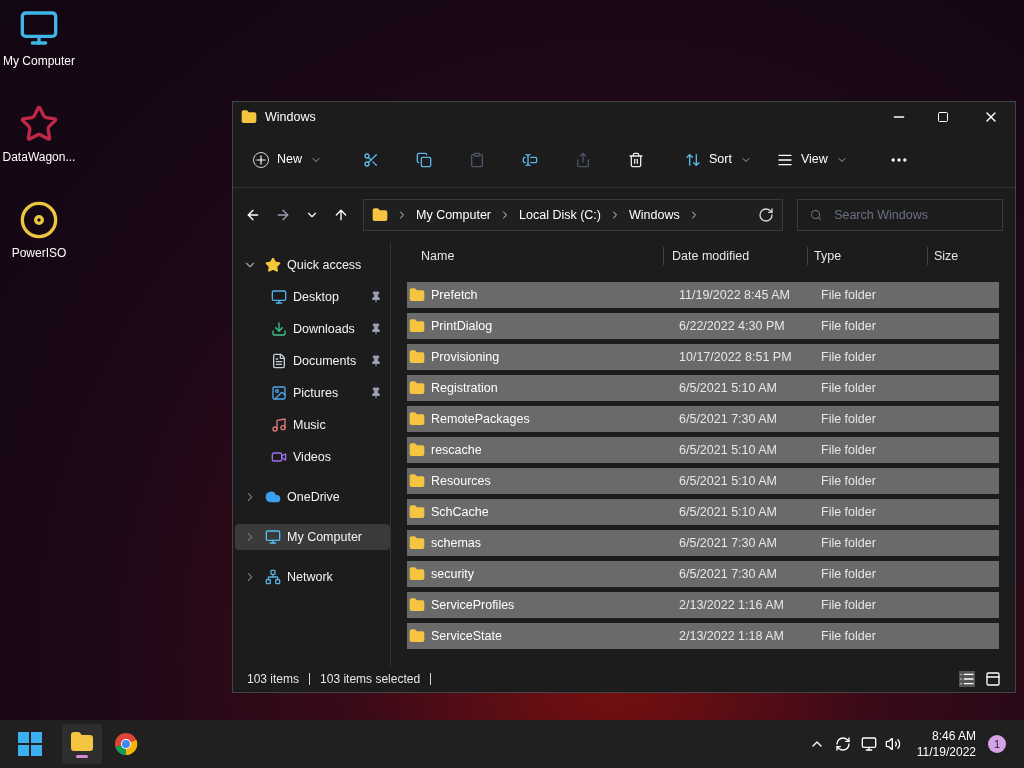 This screenshot has height=768, width=1024. I want to click on nav-item: Desktop, so click(312, 297).